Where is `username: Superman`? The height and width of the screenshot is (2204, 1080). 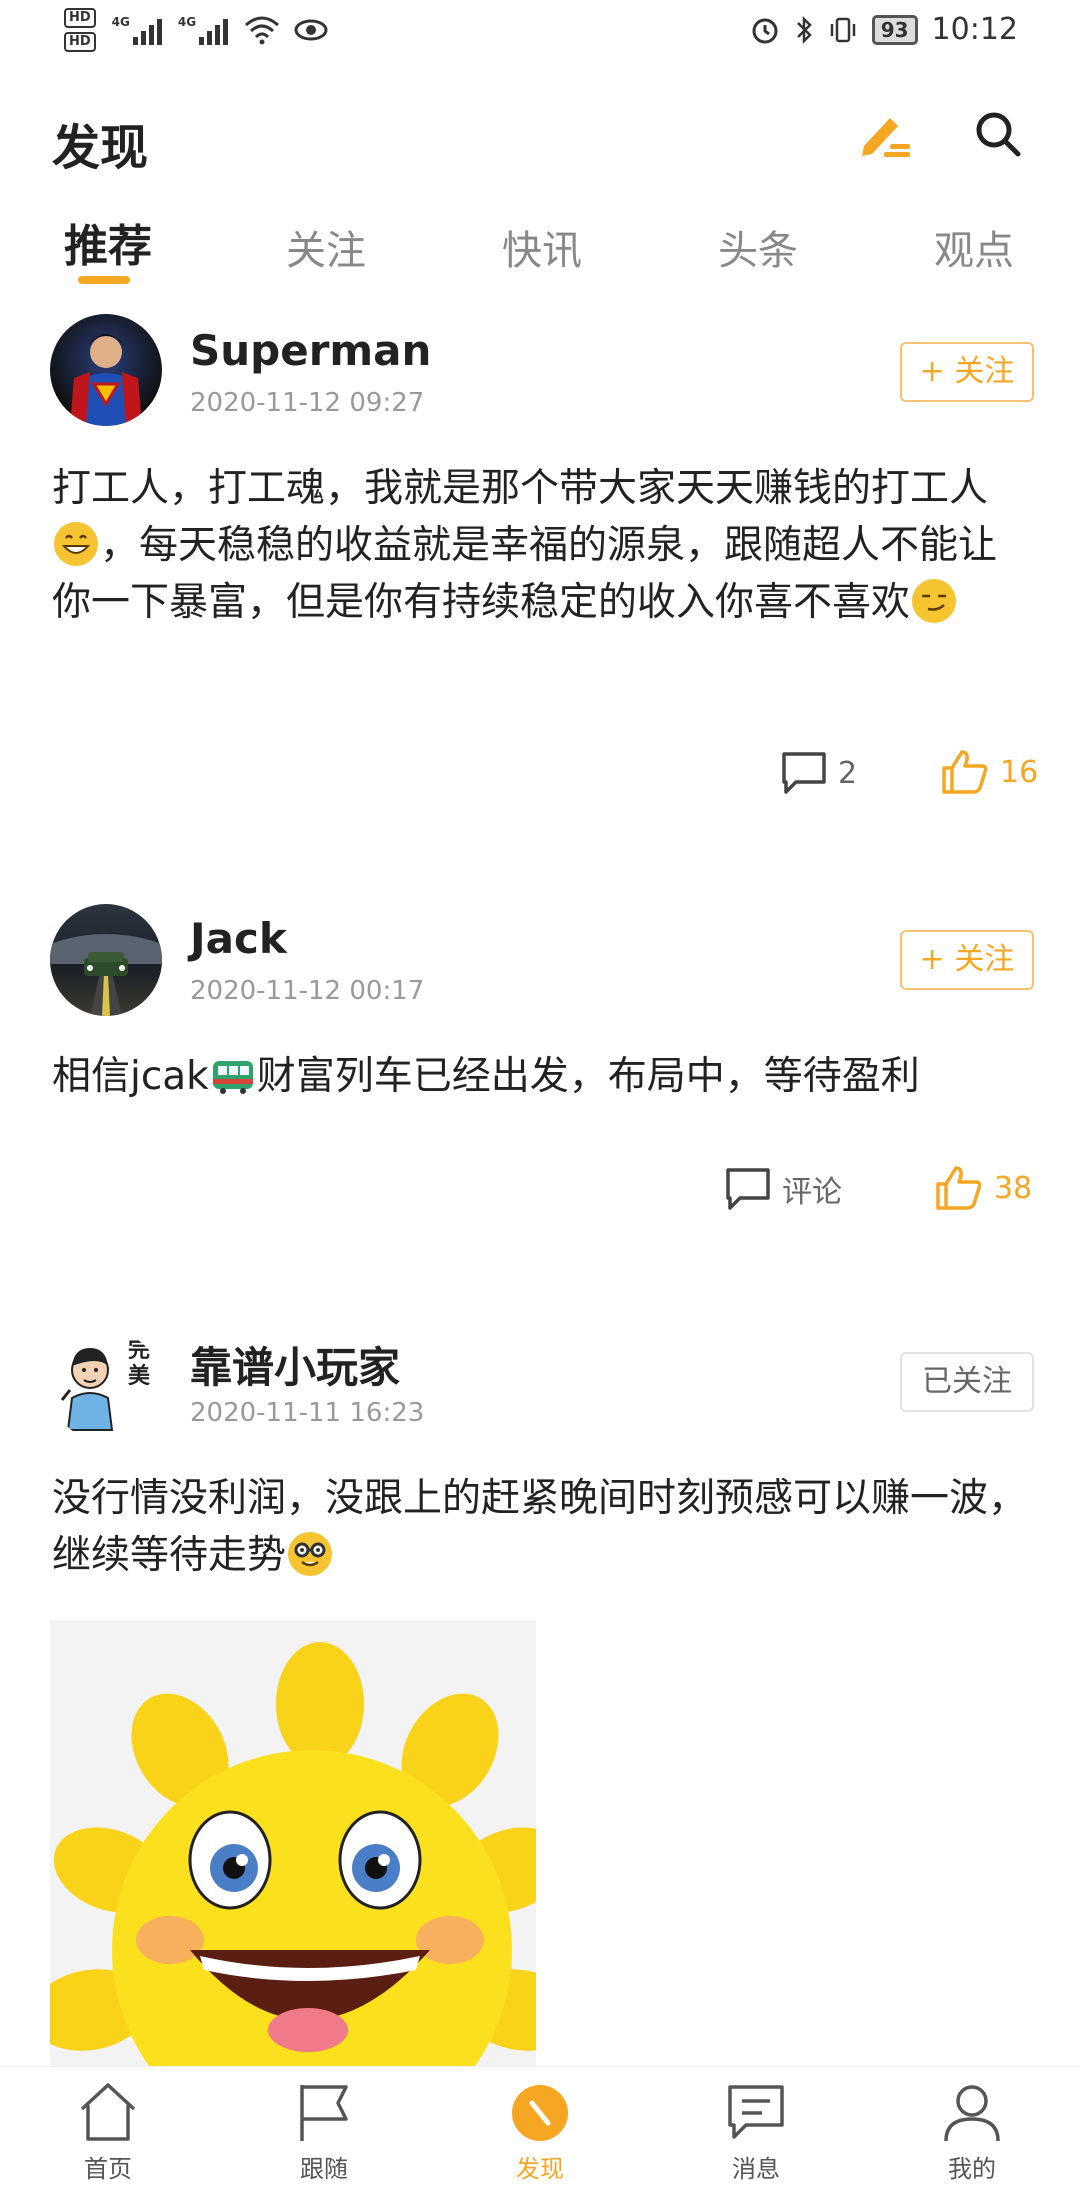
username: Superman is located at coordinates (310, 350).